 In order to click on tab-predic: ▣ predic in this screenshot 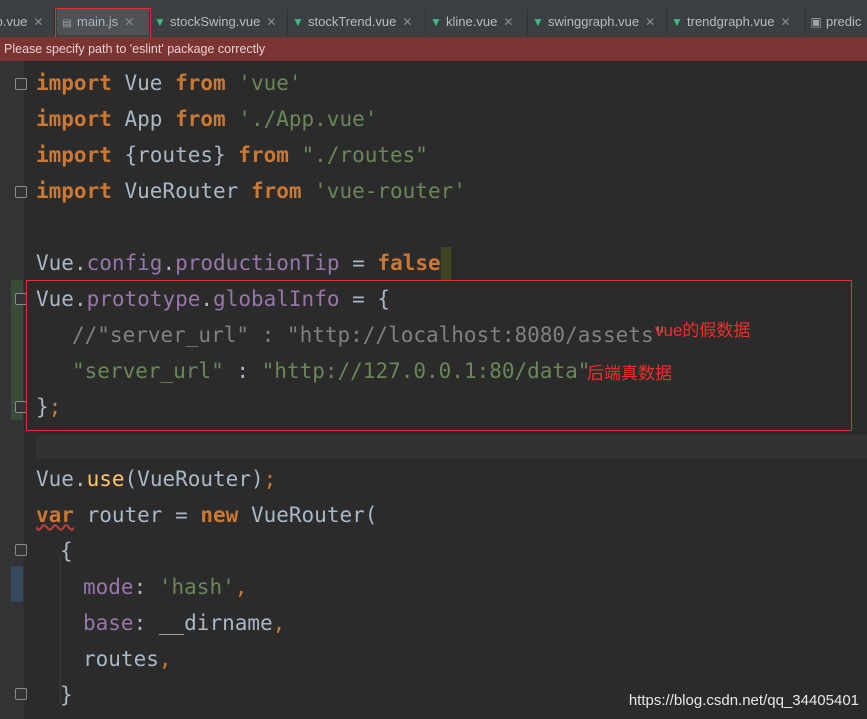, I will do `click(836, 22)`.